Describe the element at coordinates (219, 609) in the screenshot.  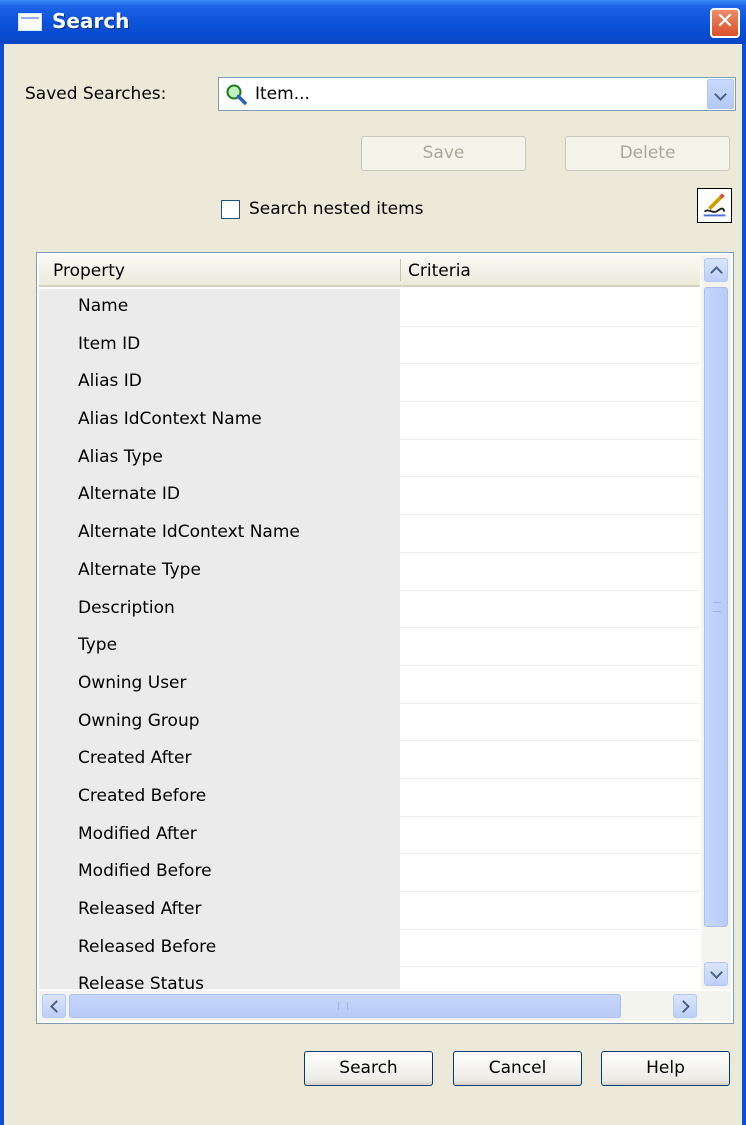
I see `property-cell: Description` at that location.